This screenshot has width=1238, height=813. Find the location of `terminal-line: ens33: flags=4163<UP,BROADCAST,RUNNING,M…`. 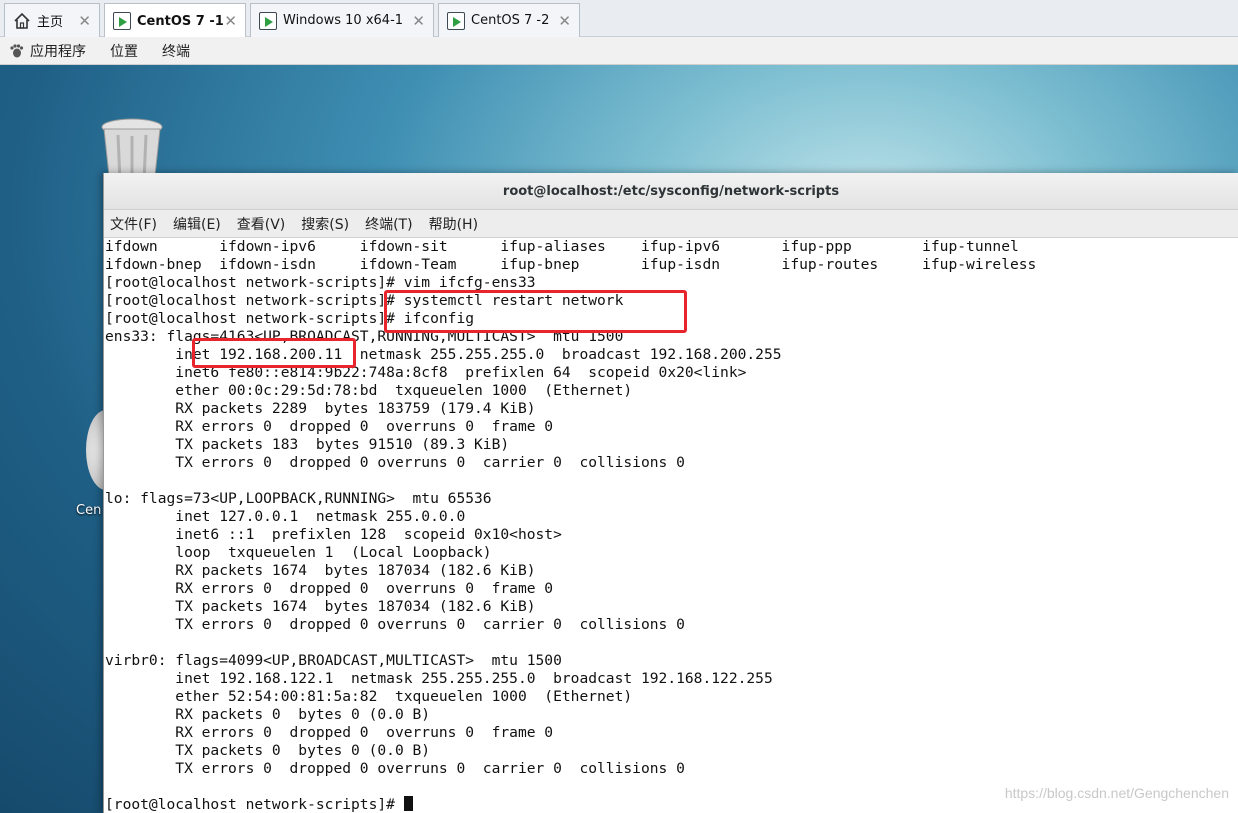

terminal-line: ens33: flags=4163<UP,BROADCAST,RUNNING,M… is located at coordinates (364, 336).